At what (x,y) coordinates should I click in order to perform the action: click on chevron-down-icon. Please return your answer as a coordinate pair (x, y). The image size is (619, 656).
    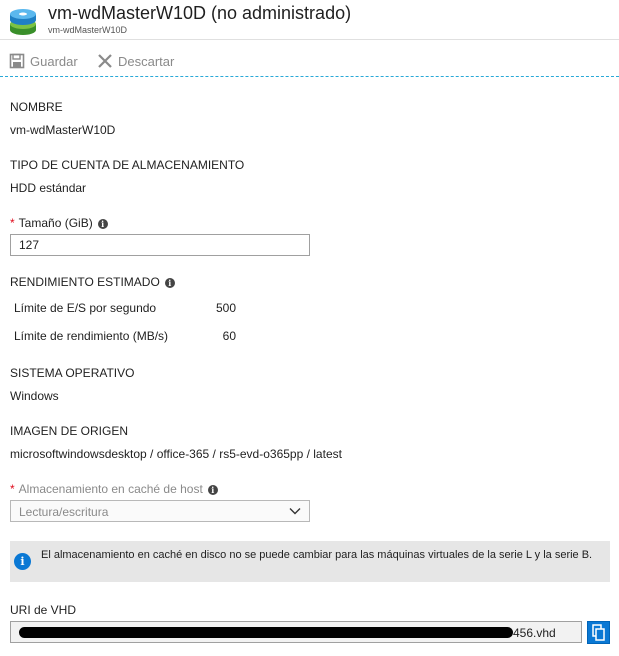
    Looking at the image, I should click on (295, 511).